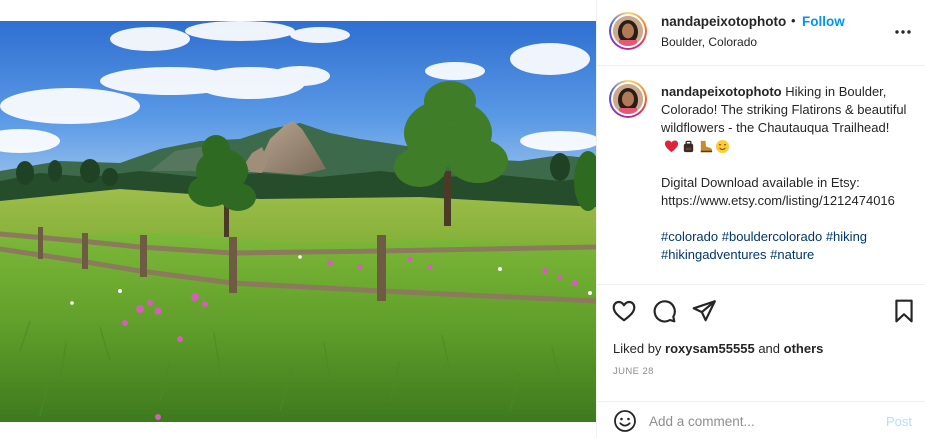  Describe the element at coordinates (624, 311) in the screenshot. I see `heart-icon` at that location.